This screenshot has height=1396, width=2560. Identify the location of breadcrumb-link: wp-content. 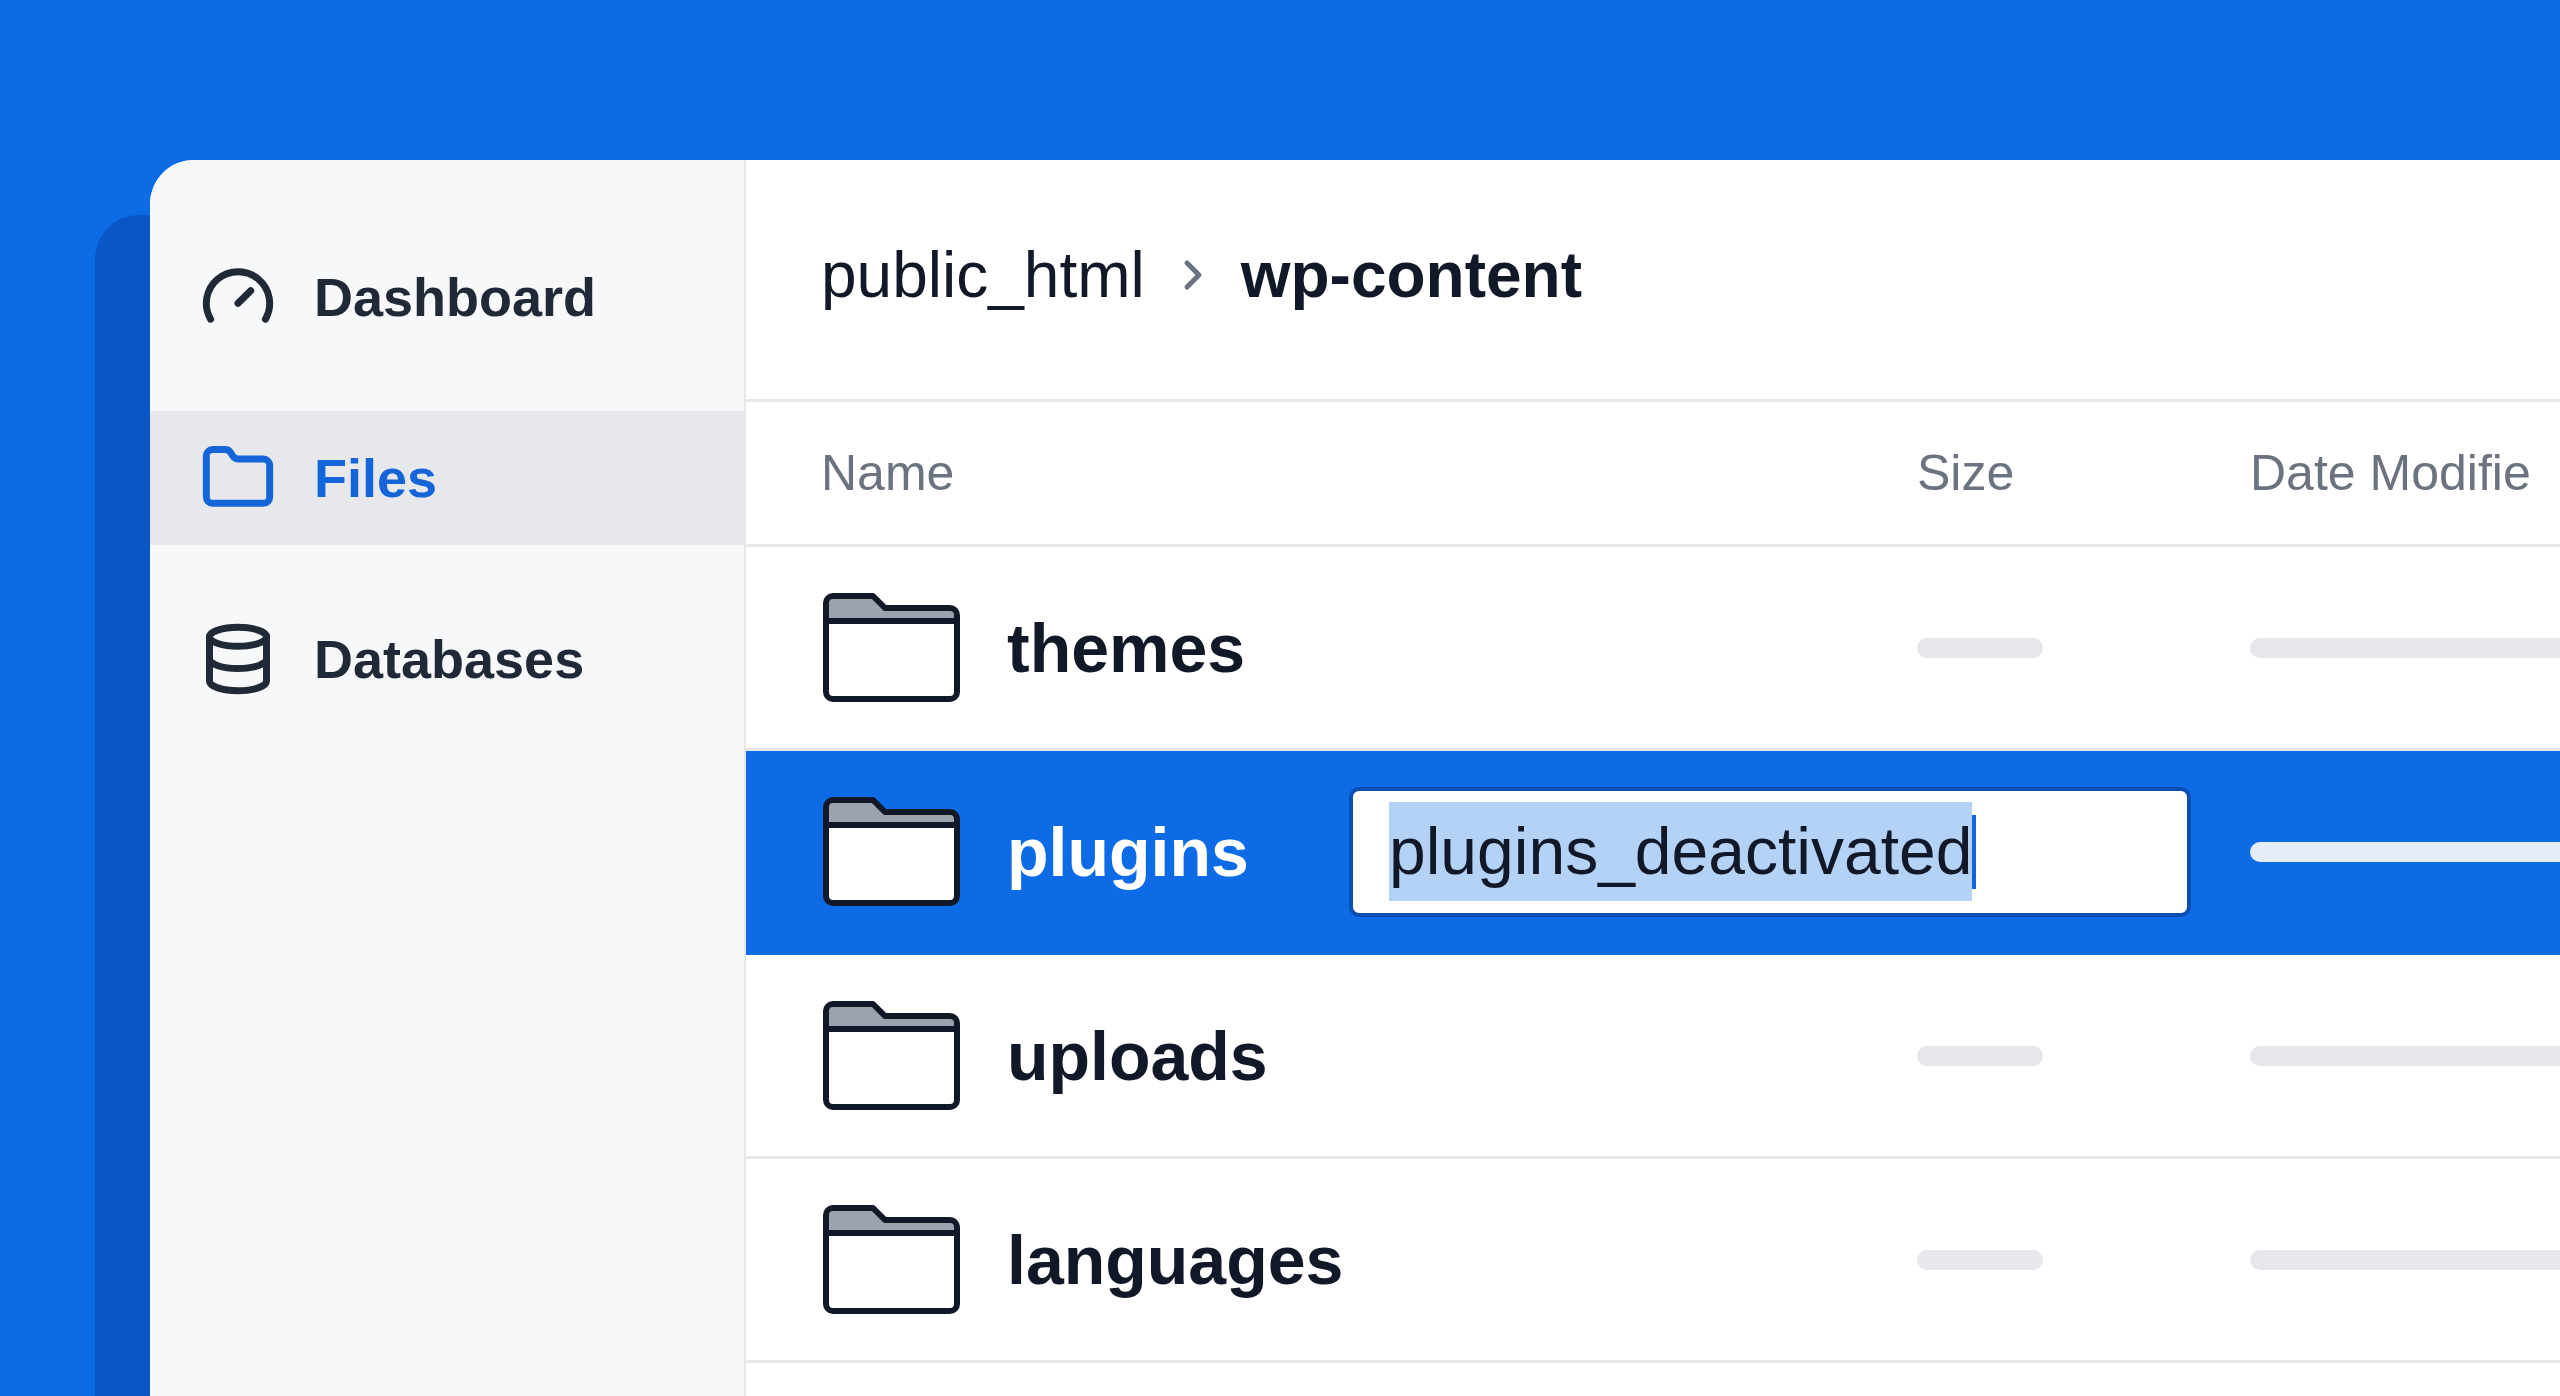
(1411, 274).